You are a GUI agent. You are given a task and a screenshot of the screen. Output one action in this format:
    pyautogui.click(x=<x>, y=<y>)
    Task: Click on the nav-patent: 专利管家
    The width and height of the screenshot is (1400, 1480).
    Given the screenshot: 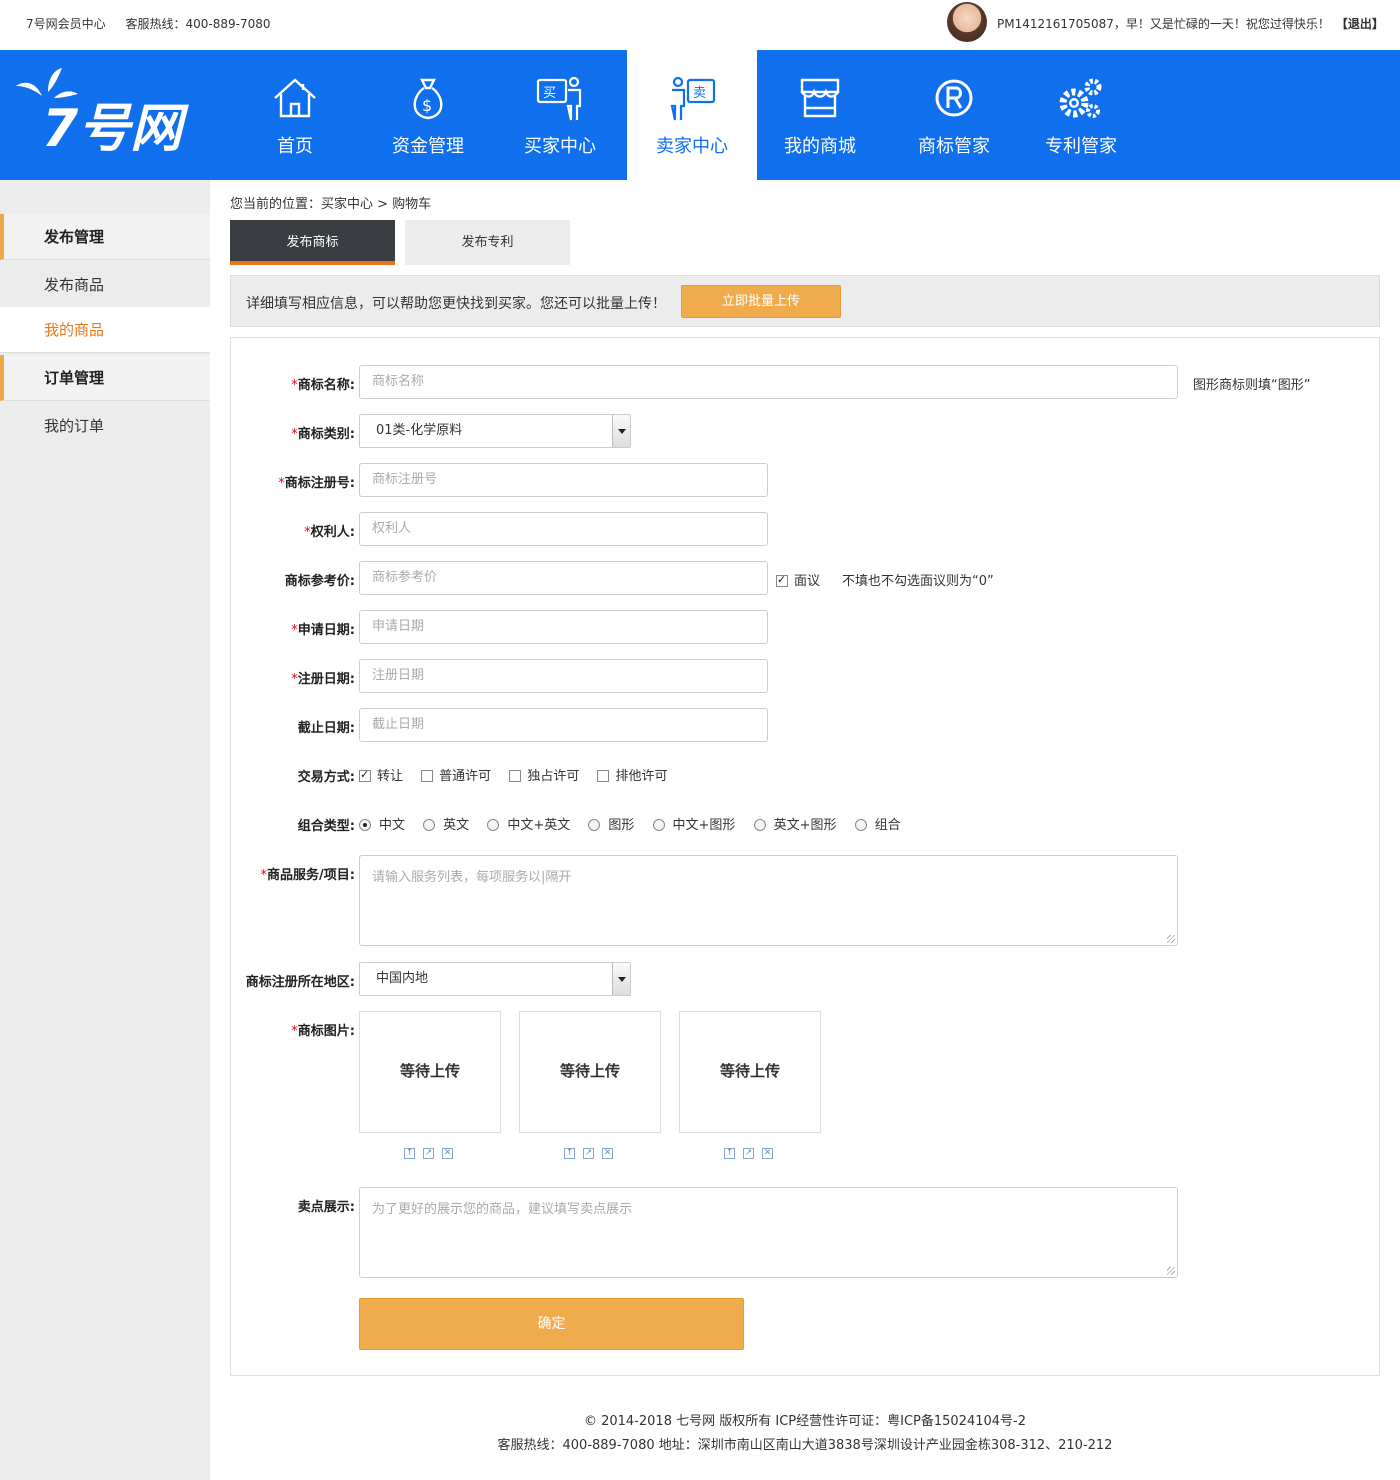 What is the action you would take?
    pyautogui.click(x=1081, y=115)
    